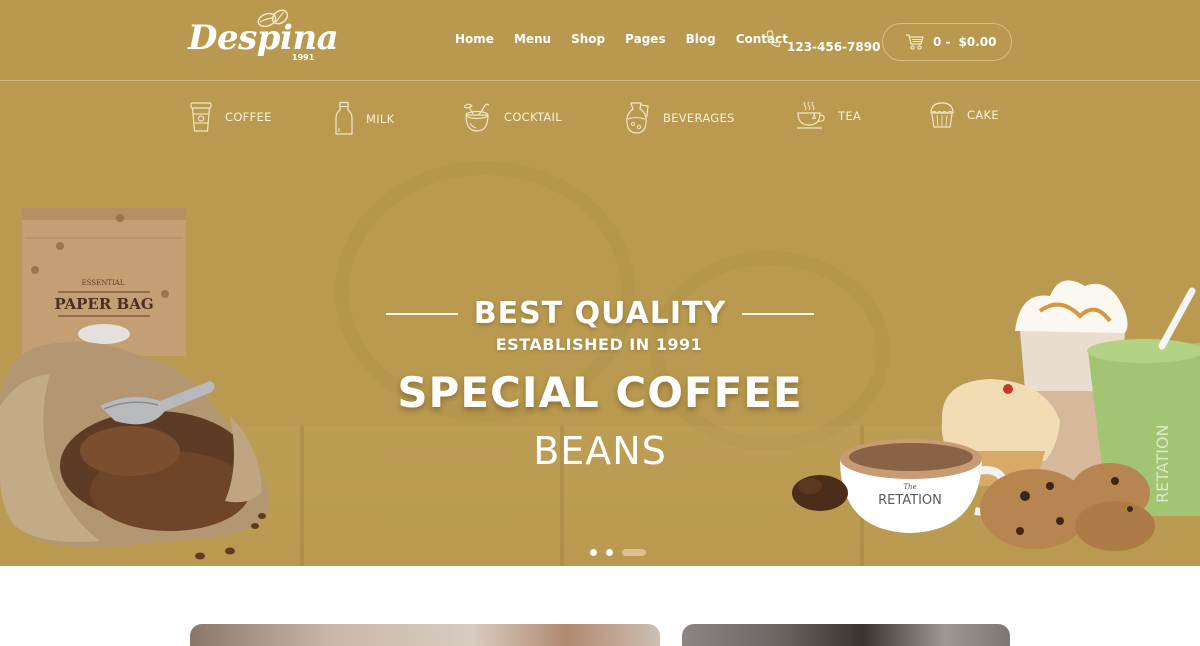 The image size is (1200, 646). Describe the element at coordinates (850, 116) in the screenshot. I see `category-label: TEA` at that location.